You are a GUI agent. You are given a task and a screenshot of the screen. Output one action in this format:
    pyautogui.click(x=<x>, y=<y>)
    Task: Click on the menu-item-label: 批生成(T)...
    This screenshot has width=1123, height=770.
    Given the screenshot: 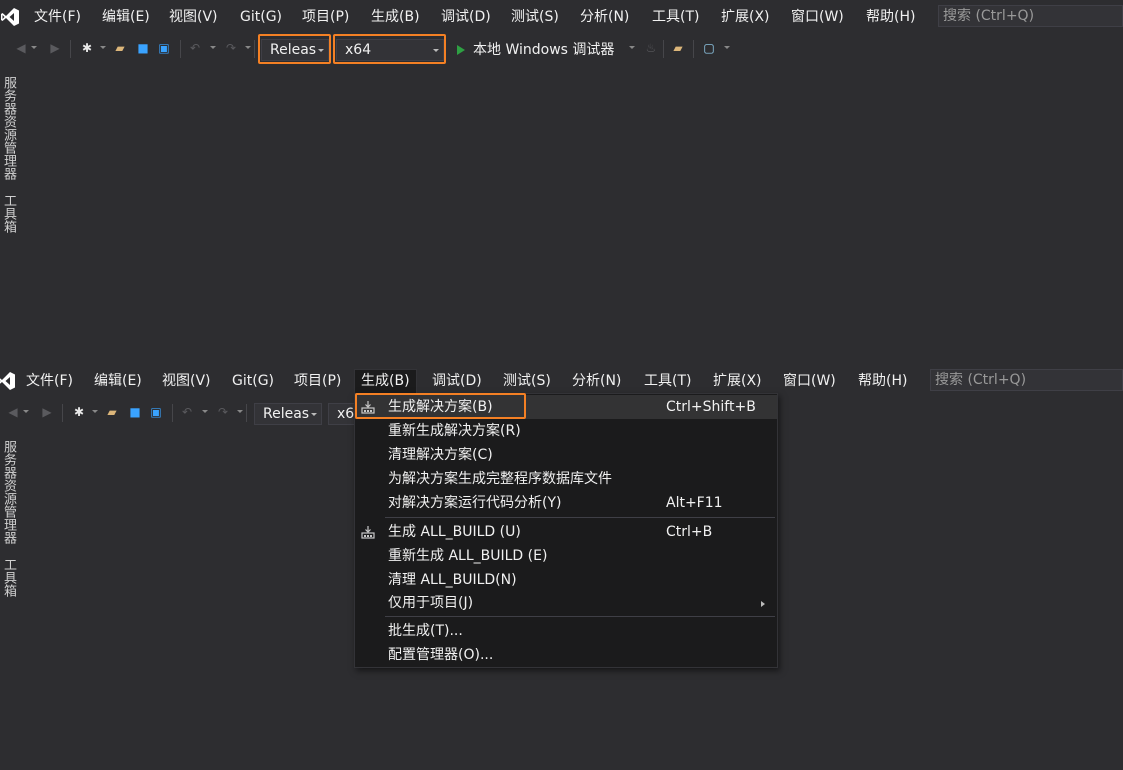 What is the action you would take?
    pyautogui.click(x=425, y=631)
    